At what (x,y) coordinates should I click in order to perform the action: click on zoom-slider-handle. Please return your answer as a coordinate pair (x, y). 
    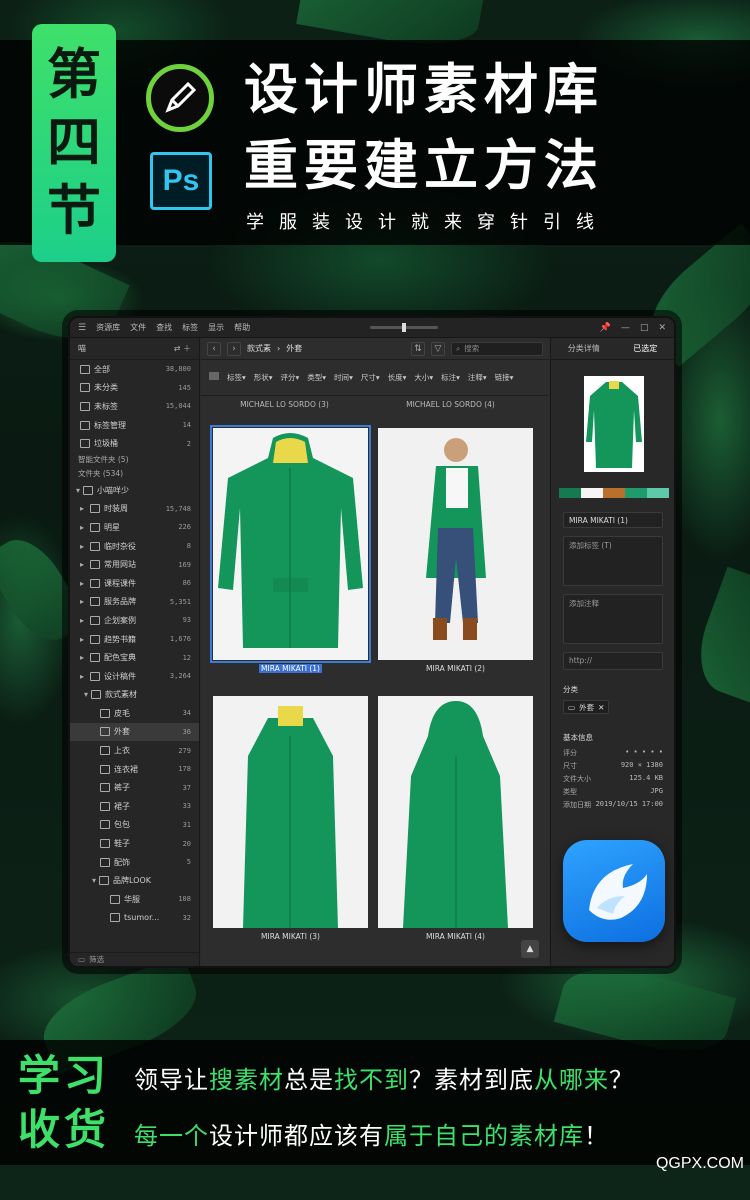
    Looking at the image, I should click on (404, 327).